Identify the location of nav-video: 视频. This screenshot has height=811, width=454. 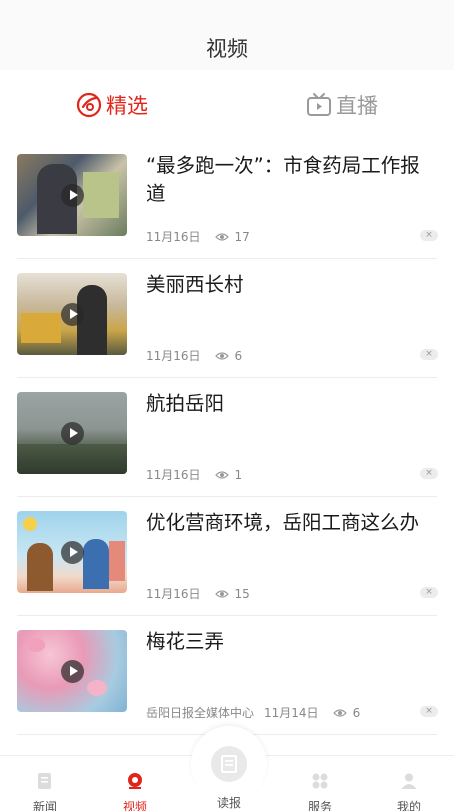
(135, 783).